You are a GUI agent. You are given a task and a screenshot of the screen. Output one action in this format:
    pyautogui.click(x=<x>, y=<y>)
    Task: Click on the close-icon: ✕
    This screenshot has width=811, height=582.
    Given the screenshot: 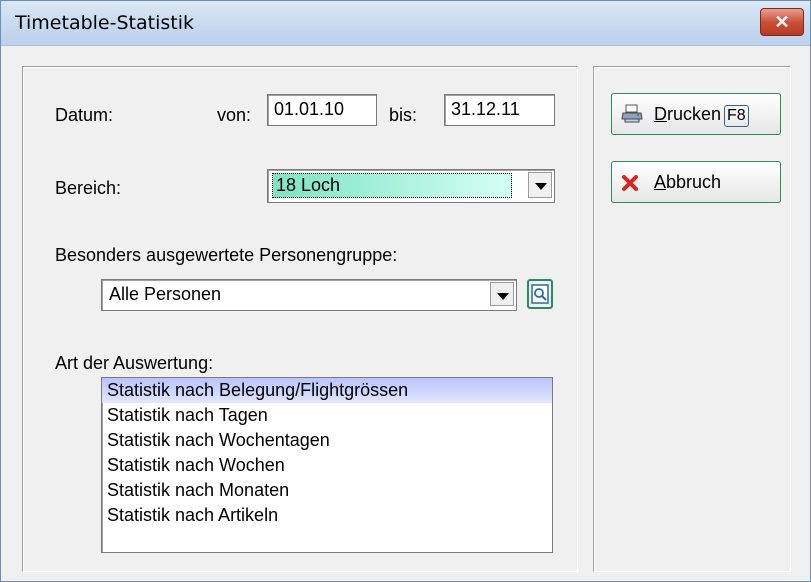 What is the action you would take?
    pyautogui.click(x=782, y=22)
    